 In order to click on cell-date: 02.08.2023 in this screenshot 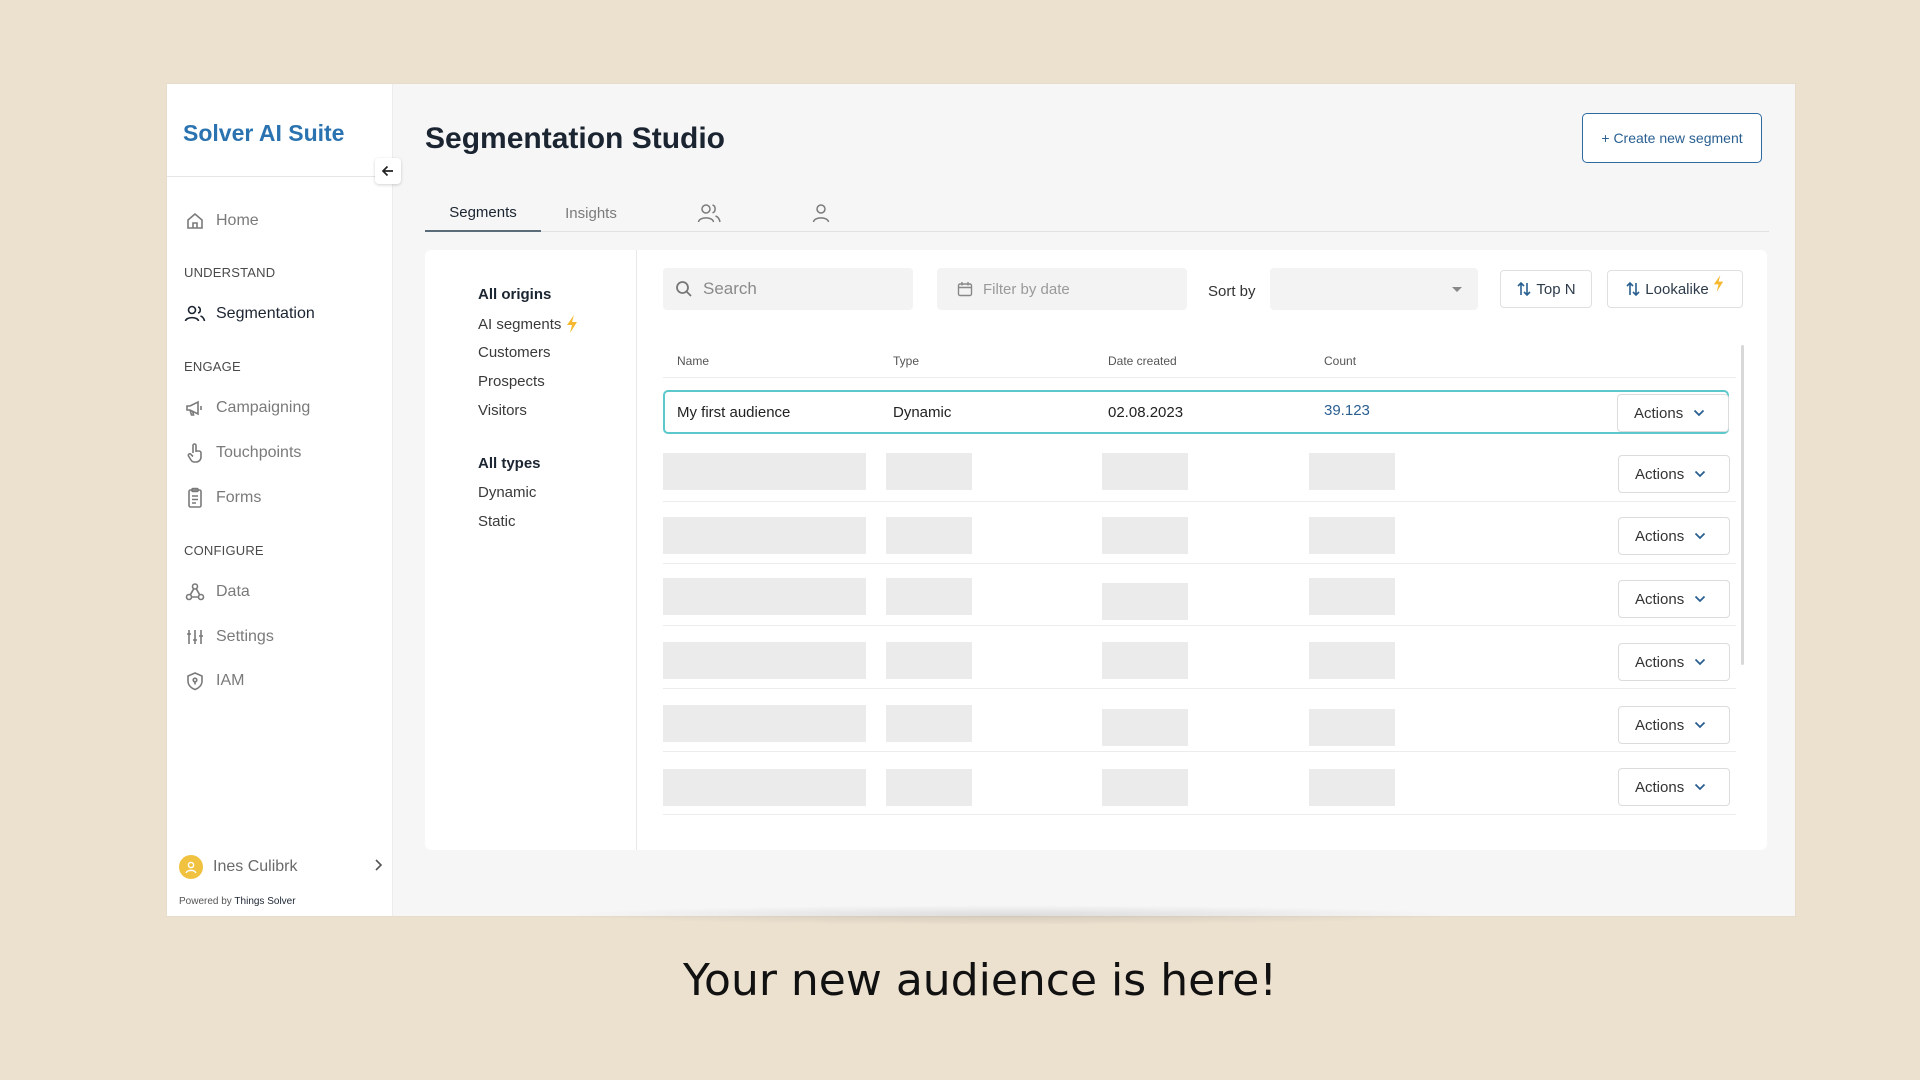, I will do `click(1146, 412)`.